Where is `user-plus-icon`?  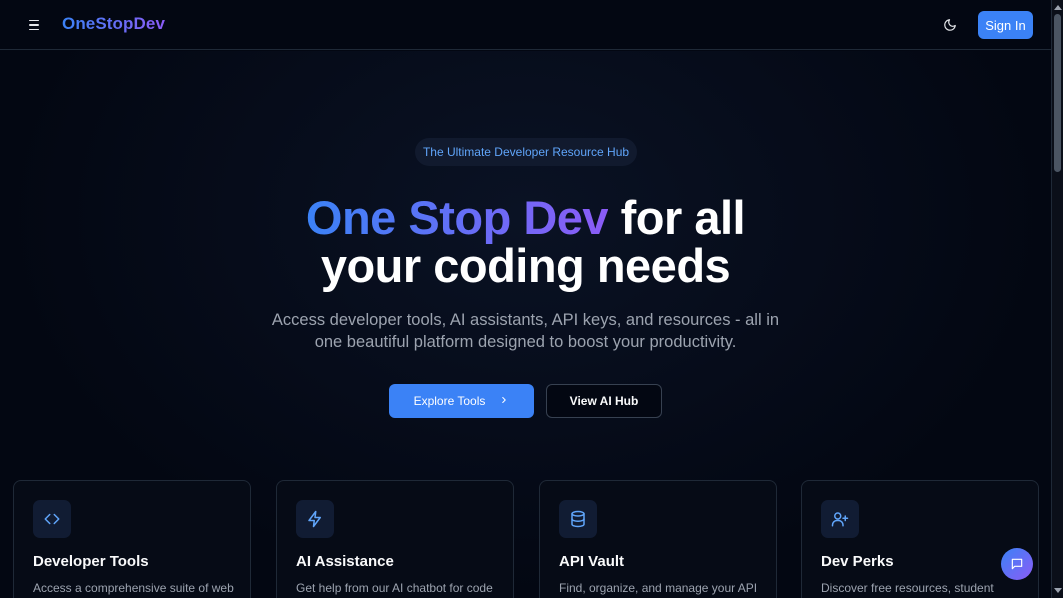
user-plus-icon is located at coordinates (840, 519).